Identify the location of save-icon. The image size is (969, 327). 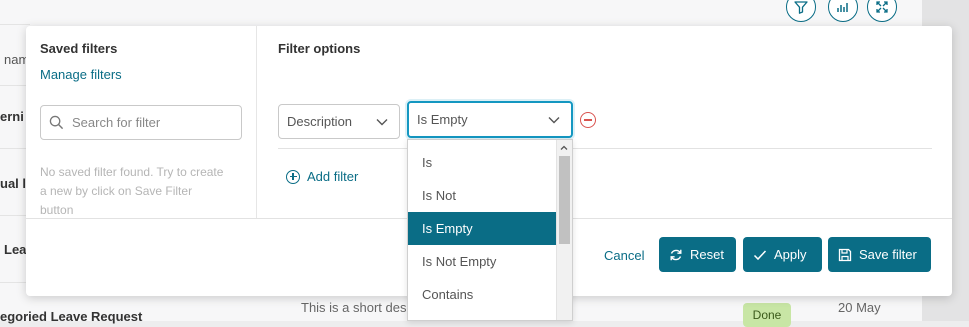
(845, 254).